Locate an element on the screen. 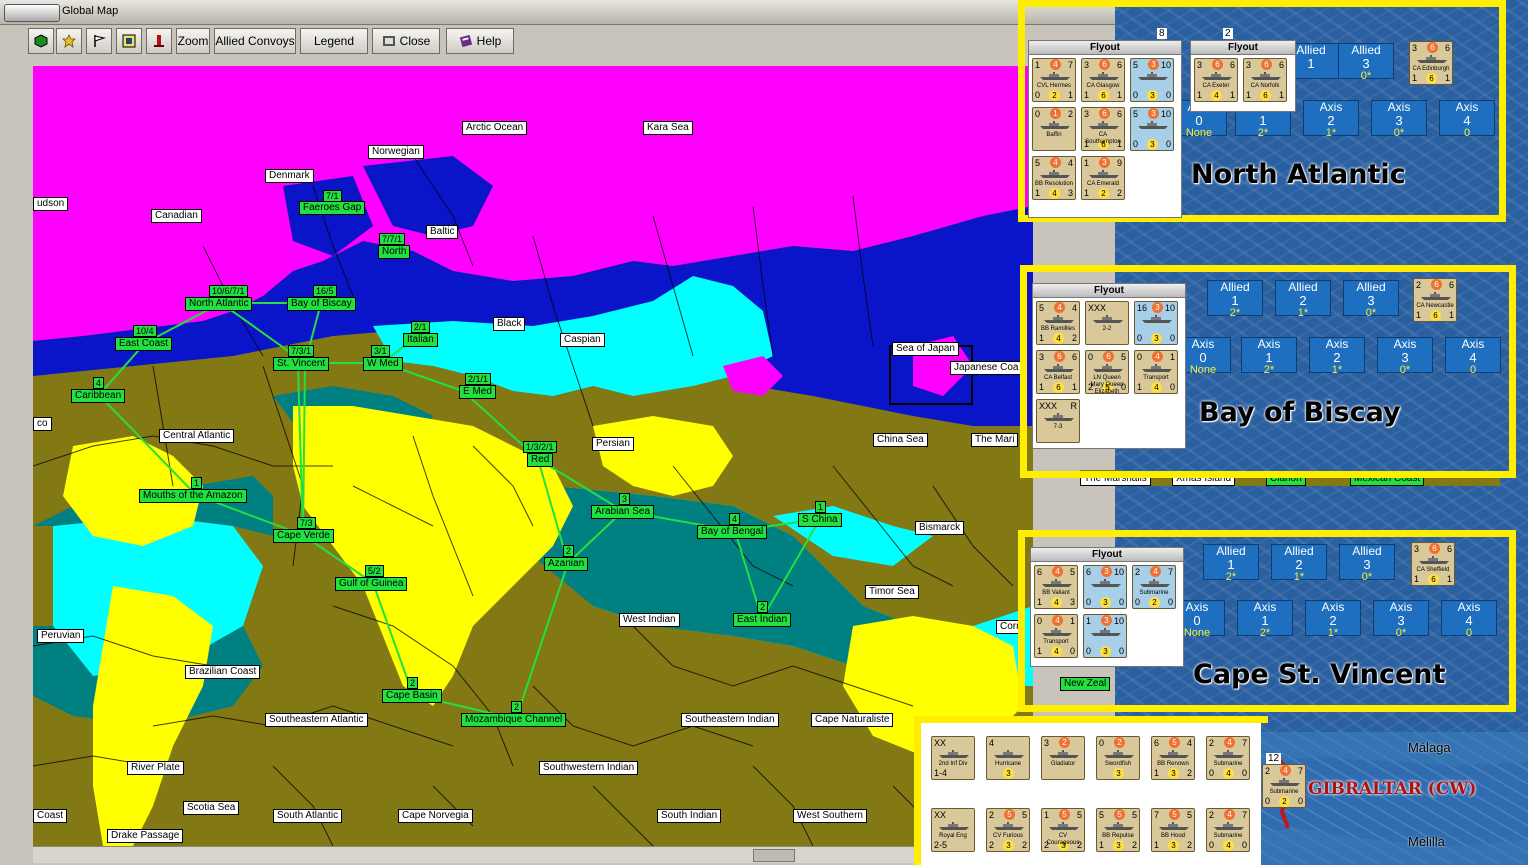 This screenshot has height=865, width=1528. allied-box: Allied 2 1* is located at coordinates (1303, 299).